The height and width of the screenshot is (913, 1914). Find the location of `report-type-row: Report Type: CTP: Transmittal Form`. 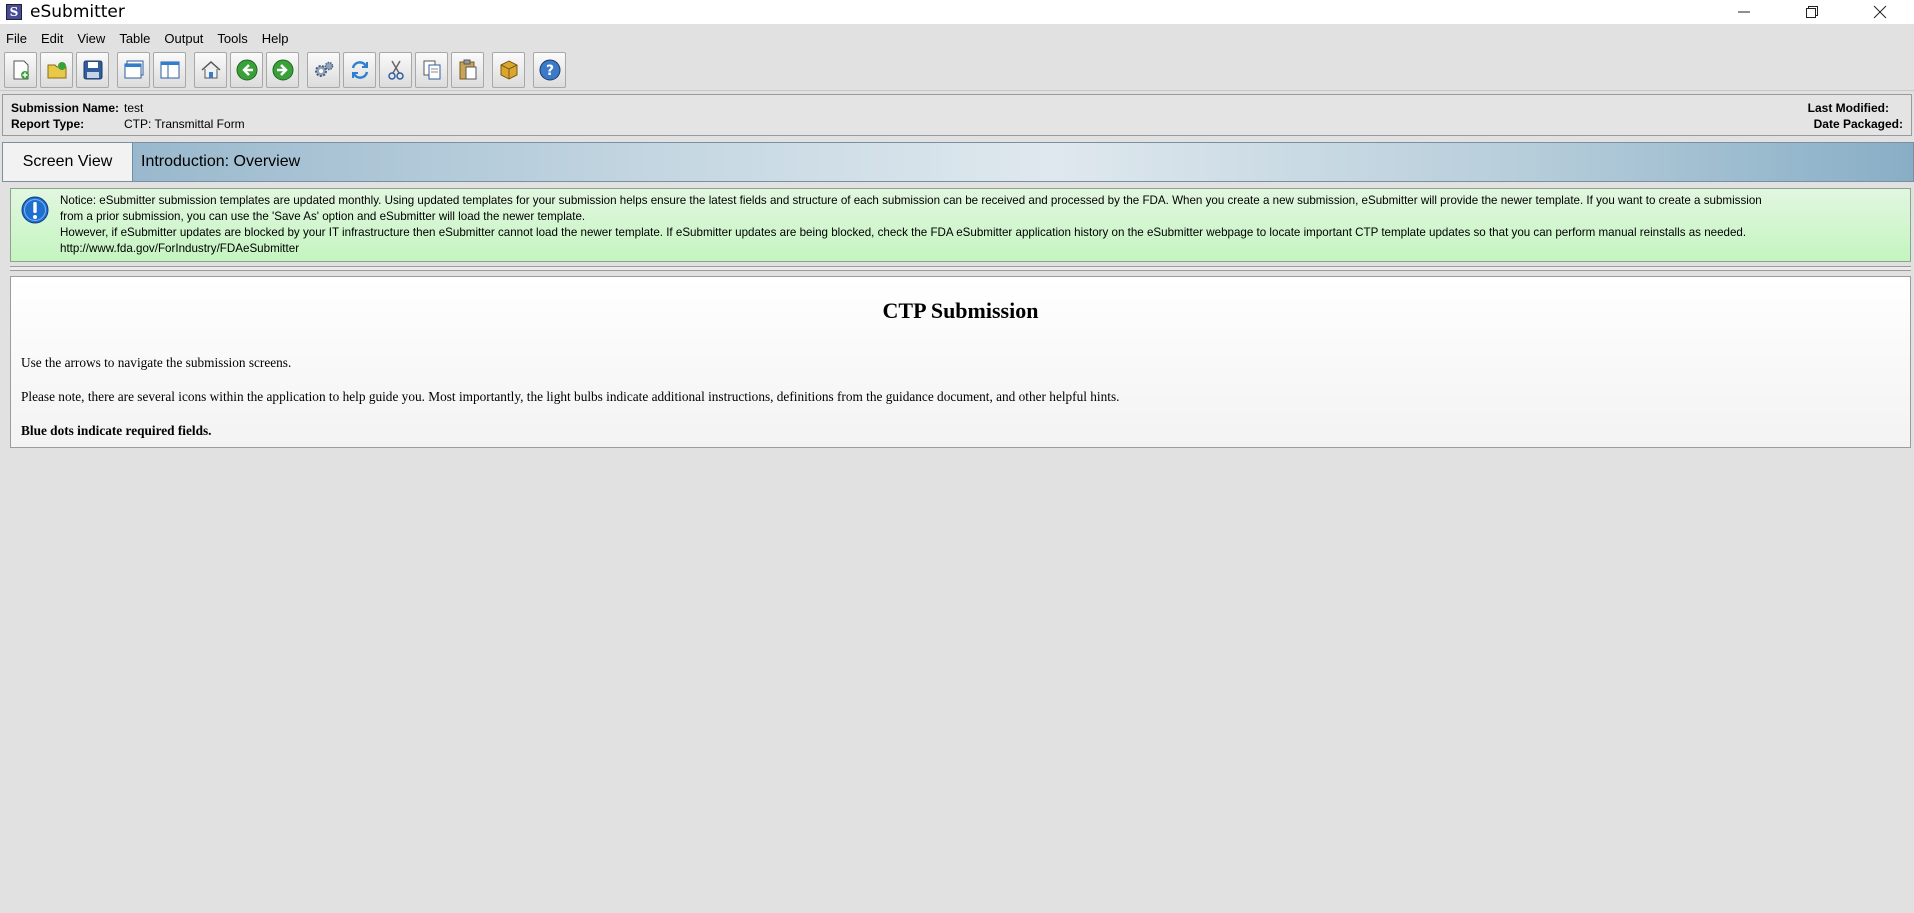

report-type-row: Report Type: CTP: Transmittal Form is located at coordinates (128, 124).